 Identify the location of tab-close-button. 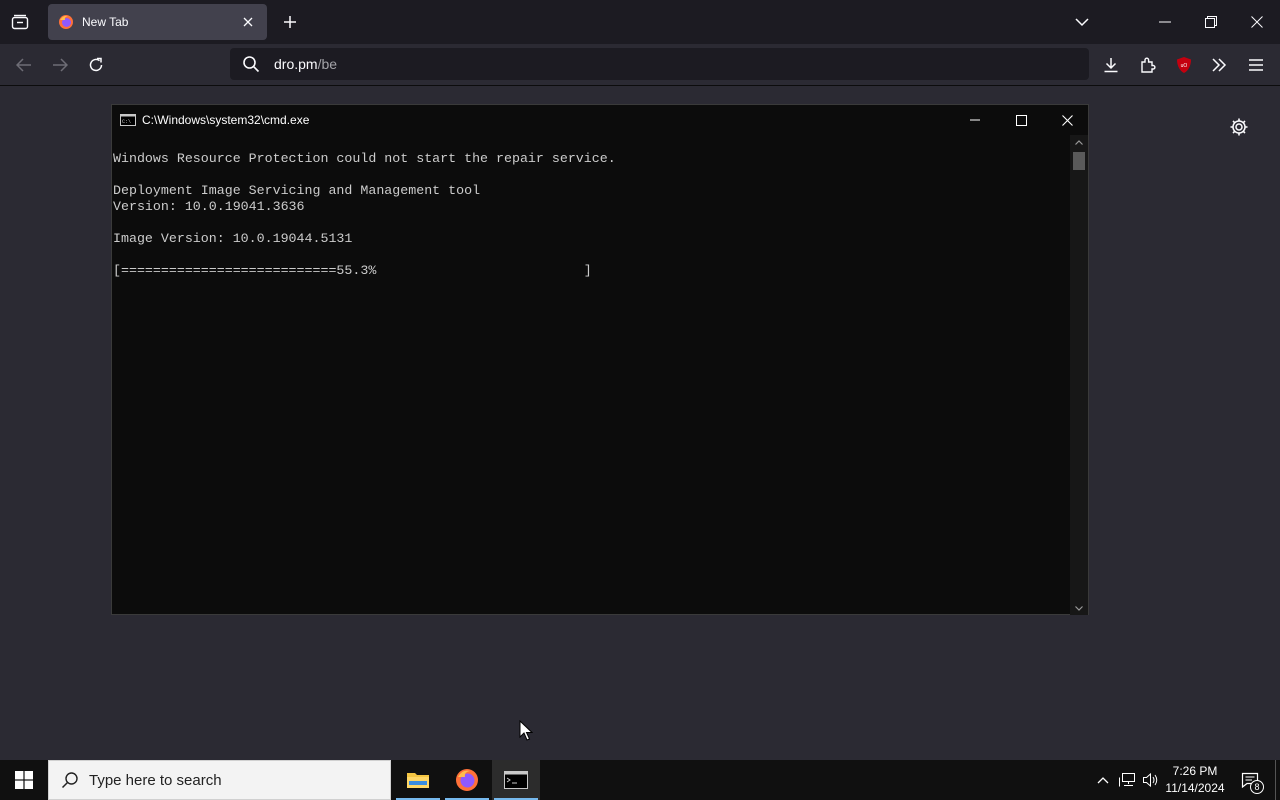
(248, 22).